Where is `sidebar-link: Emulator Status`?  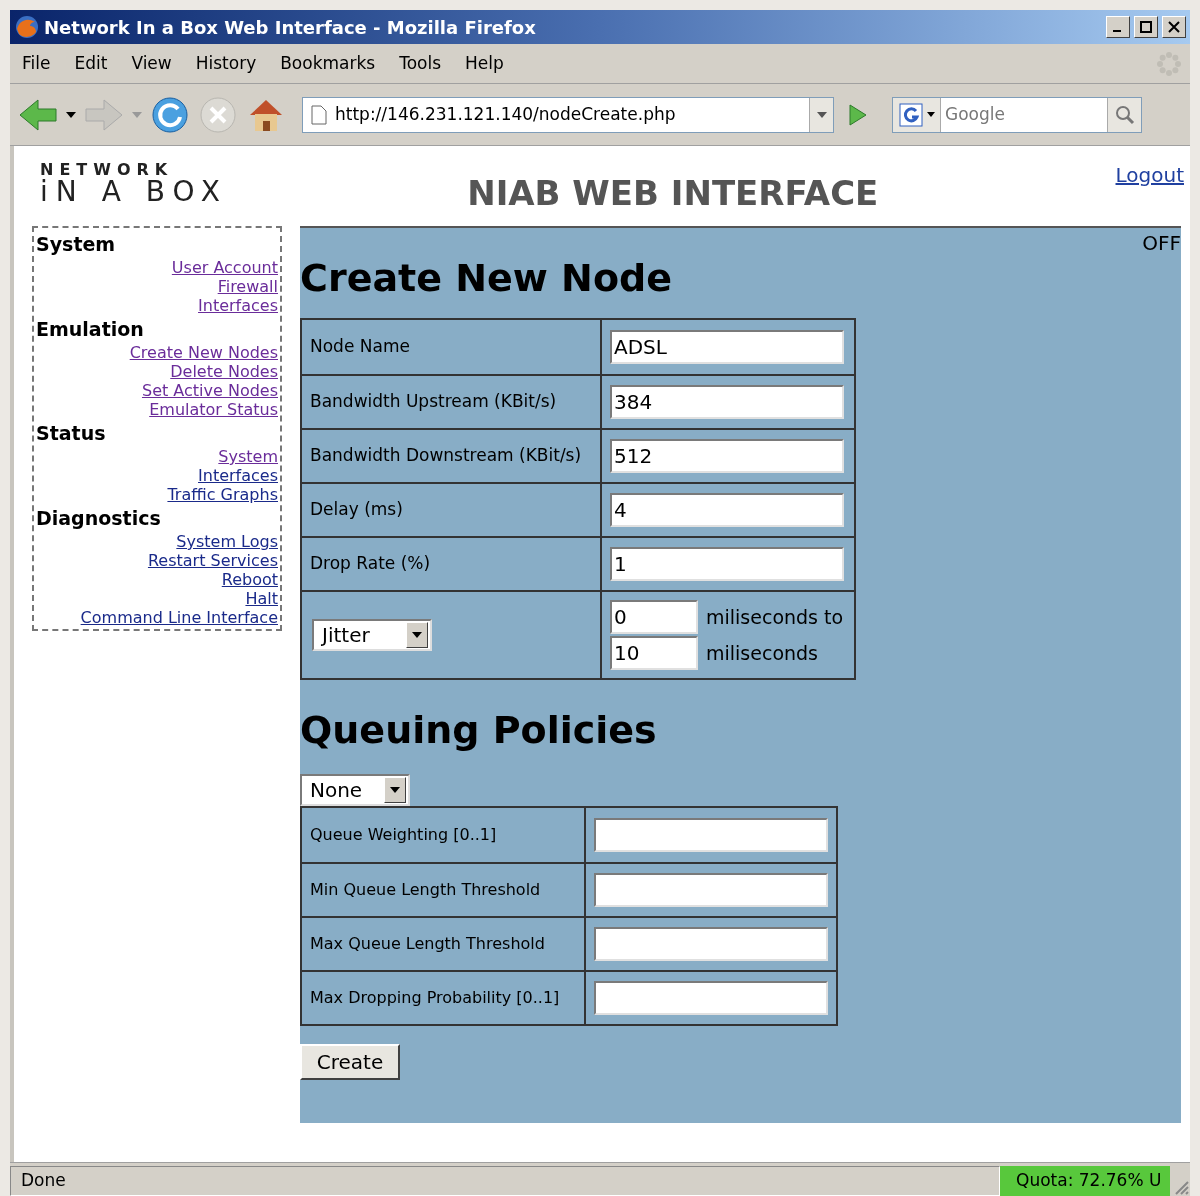 sidebar-link: Emulator Status is located at coordinates (213, 409).